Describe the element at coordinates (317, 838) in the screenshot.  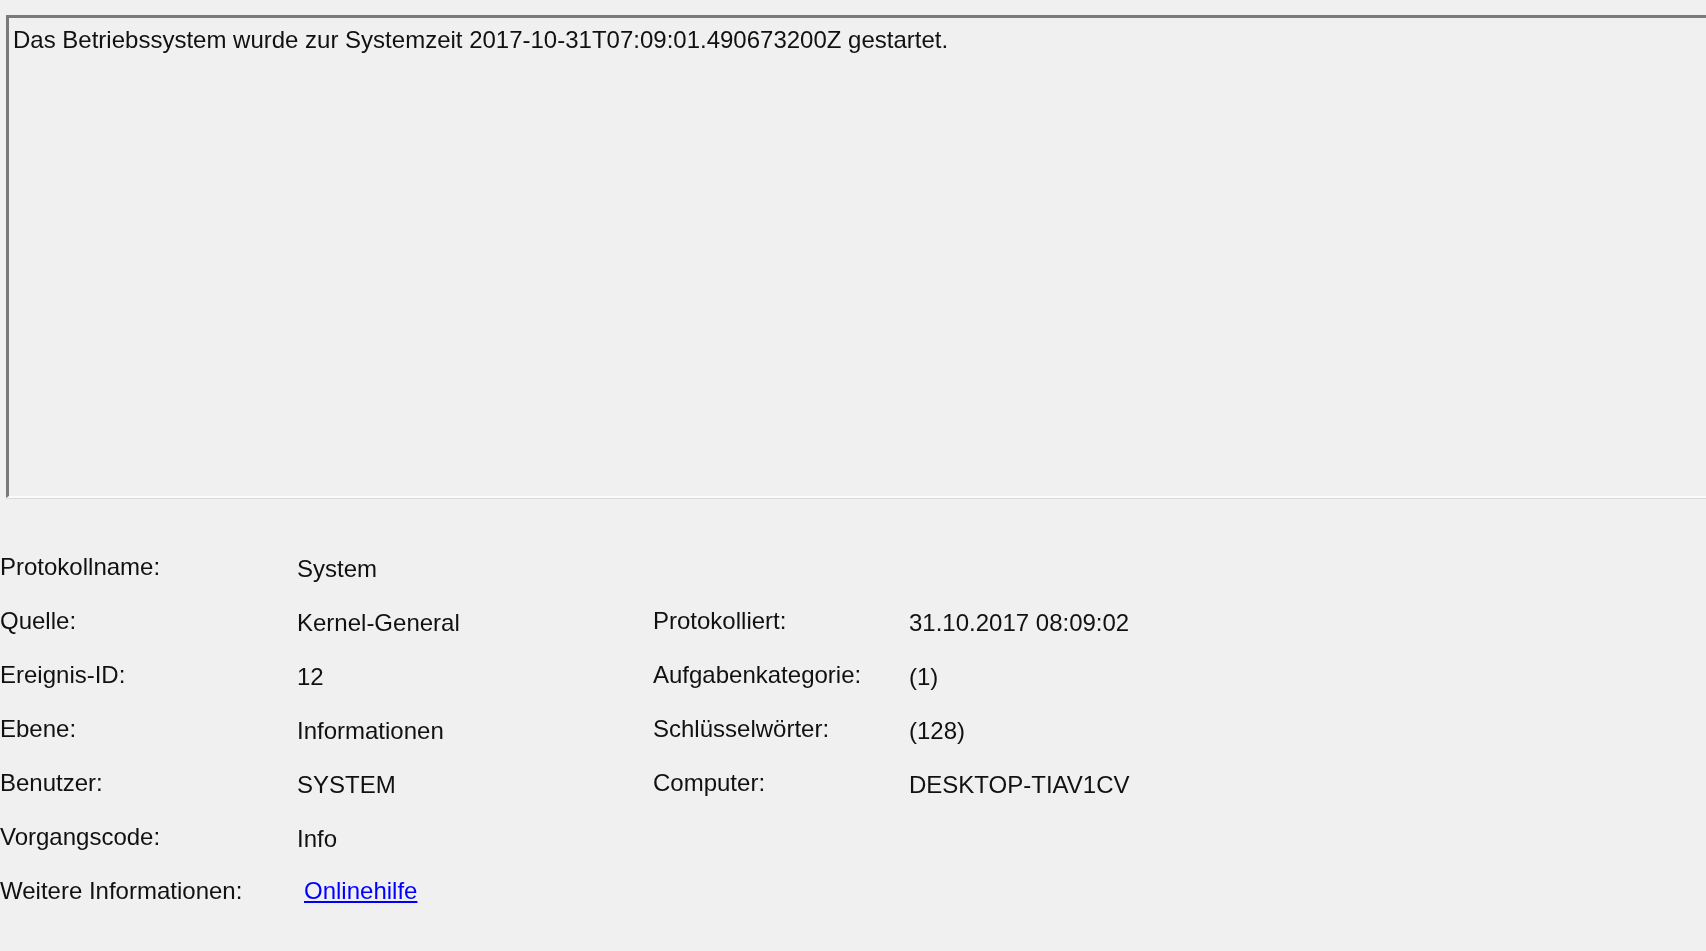
I see `field-value: Info` at that location.